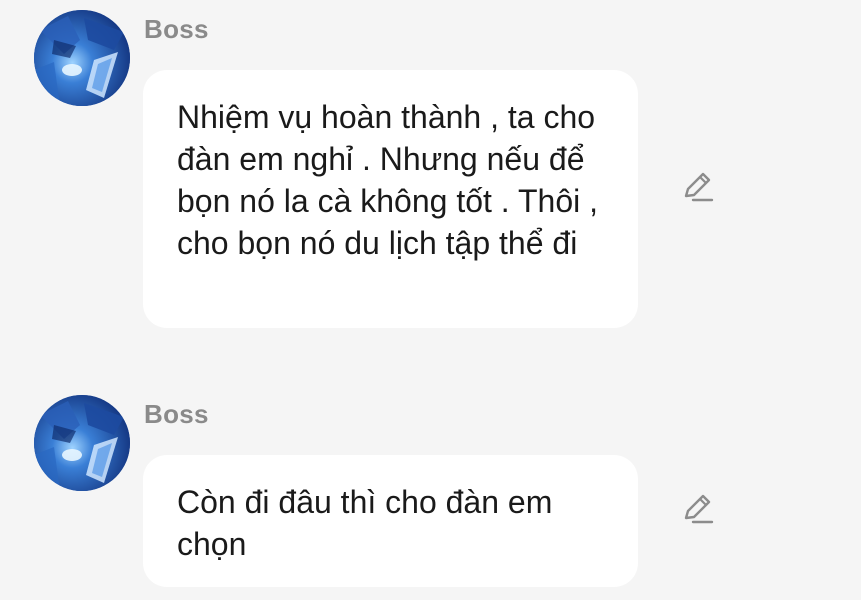 Image resolution: width=861 pixels, height=600 pixels. What do you see at coordinates (390, 521) in the screenshot?
I see `message-bubble: Còn đi đâu thì cho đàn em chọn` at bounding box center [390, 521].